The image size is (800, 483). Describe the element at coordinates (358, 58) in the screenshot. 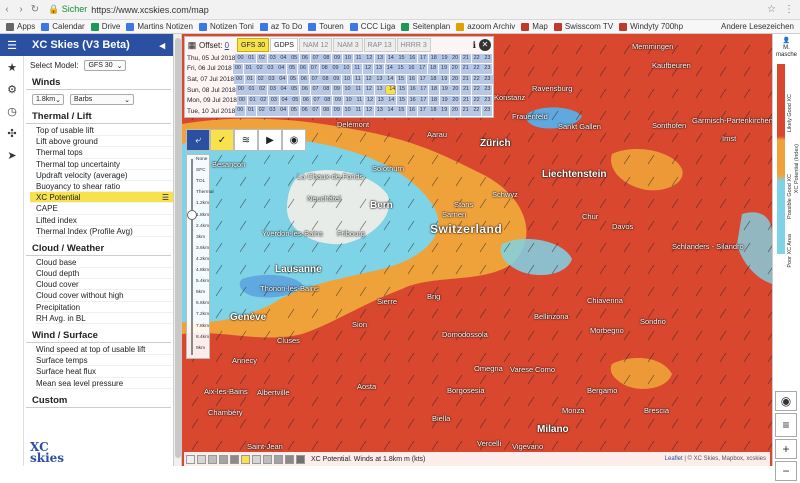

I see `hour-cell: 11` at that location.